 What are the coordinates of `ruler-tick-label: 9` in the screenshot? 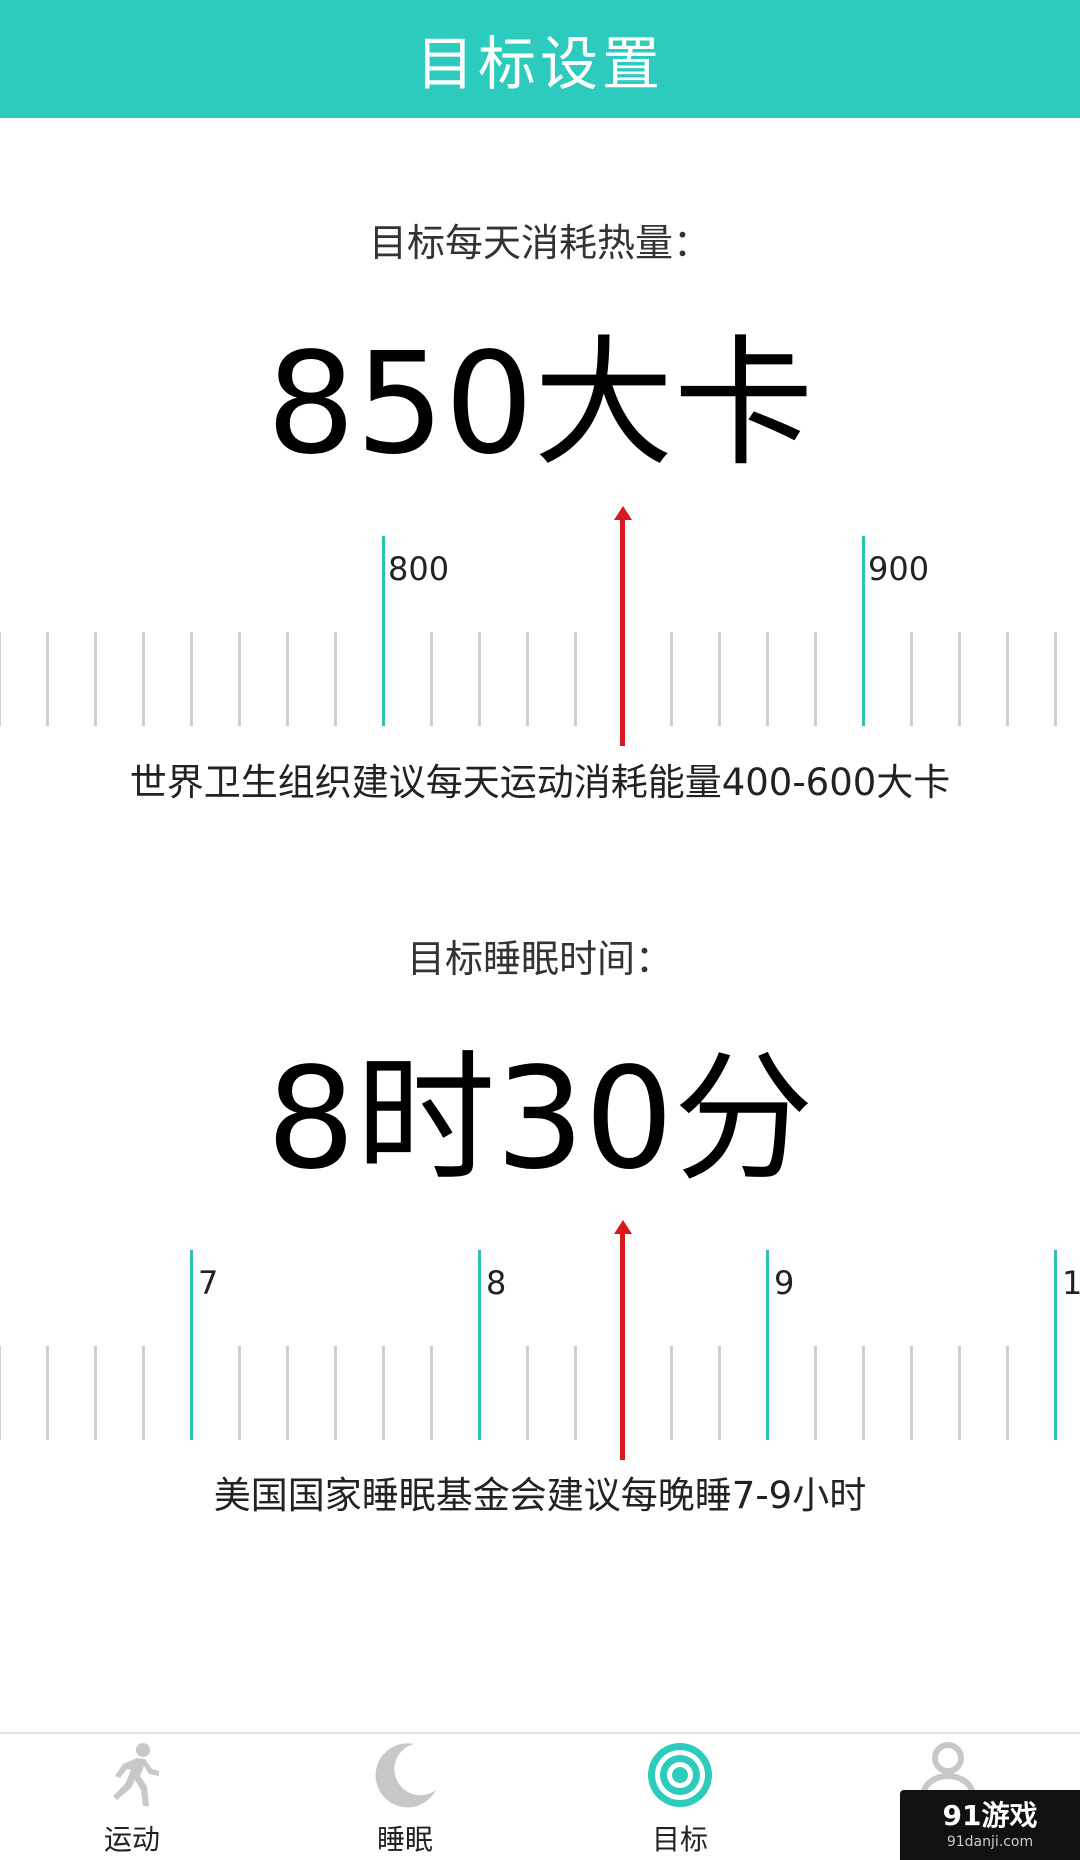 It's located at (784, 1283).